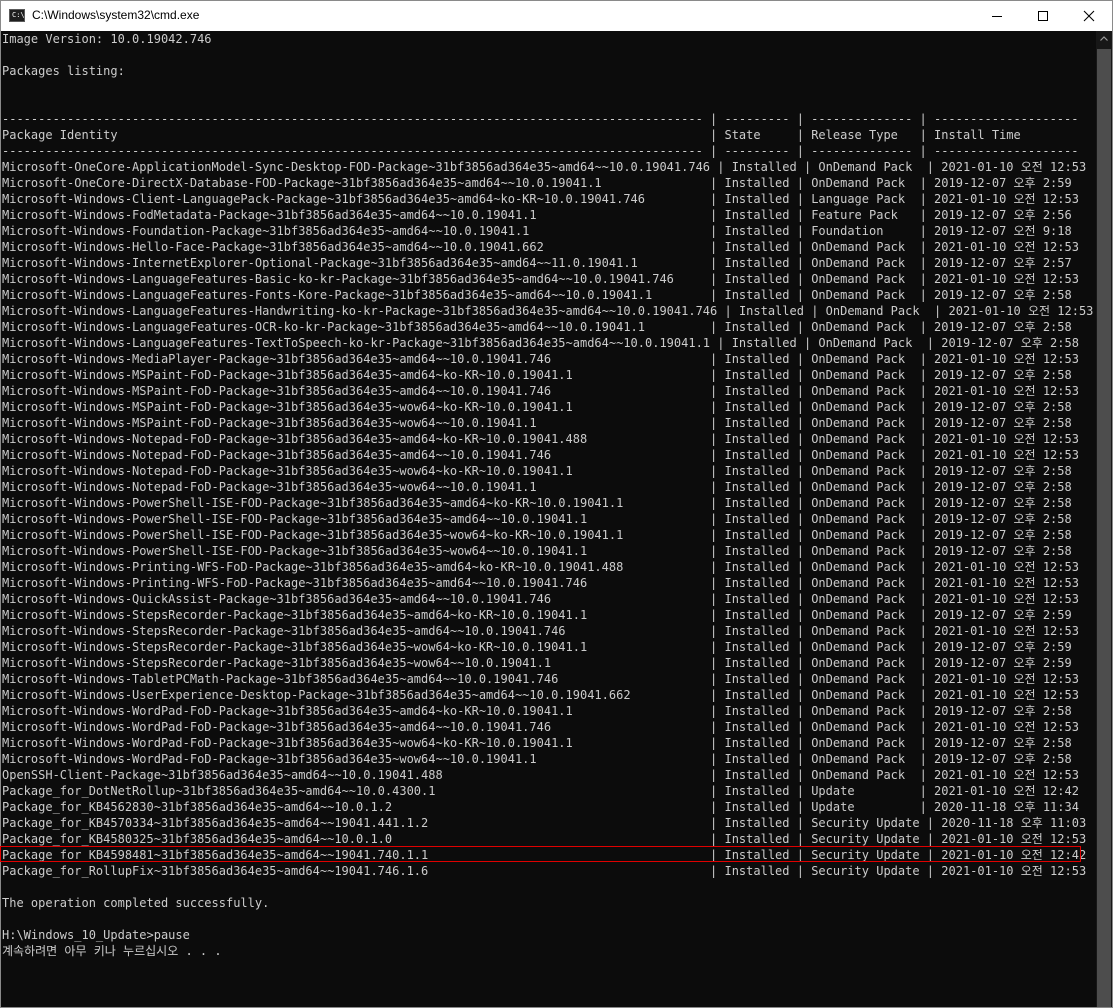 This screenshot has height=1008, width=1113. I want to click on close-button, so click(1089, 16).